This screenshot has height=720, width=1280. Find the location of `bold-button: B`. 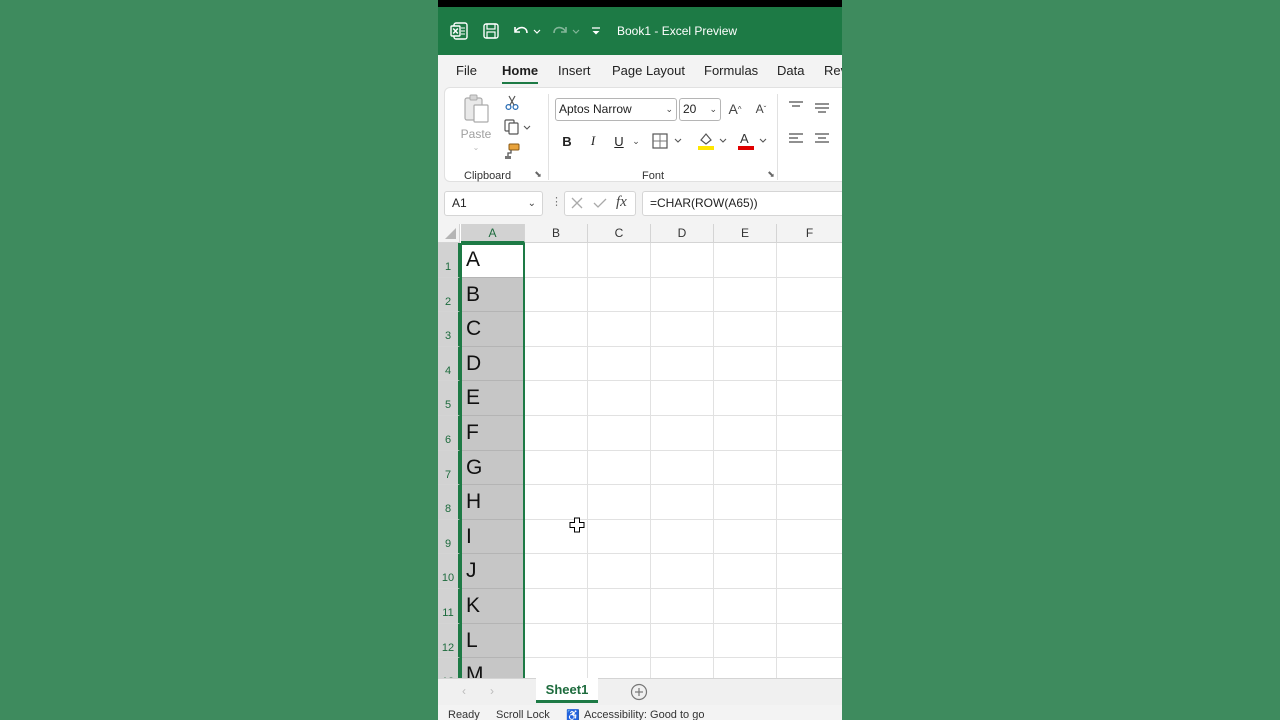

bold-button: B is located at coordinates (567, 141).